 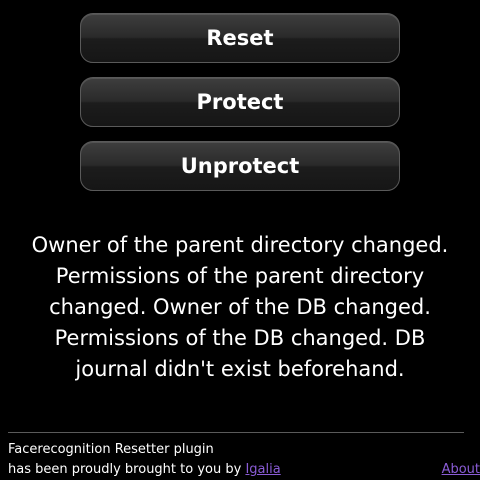 I want to click on footer-plugin-name: Facerecognition Resetter plugin, so click(x=111, y=449).